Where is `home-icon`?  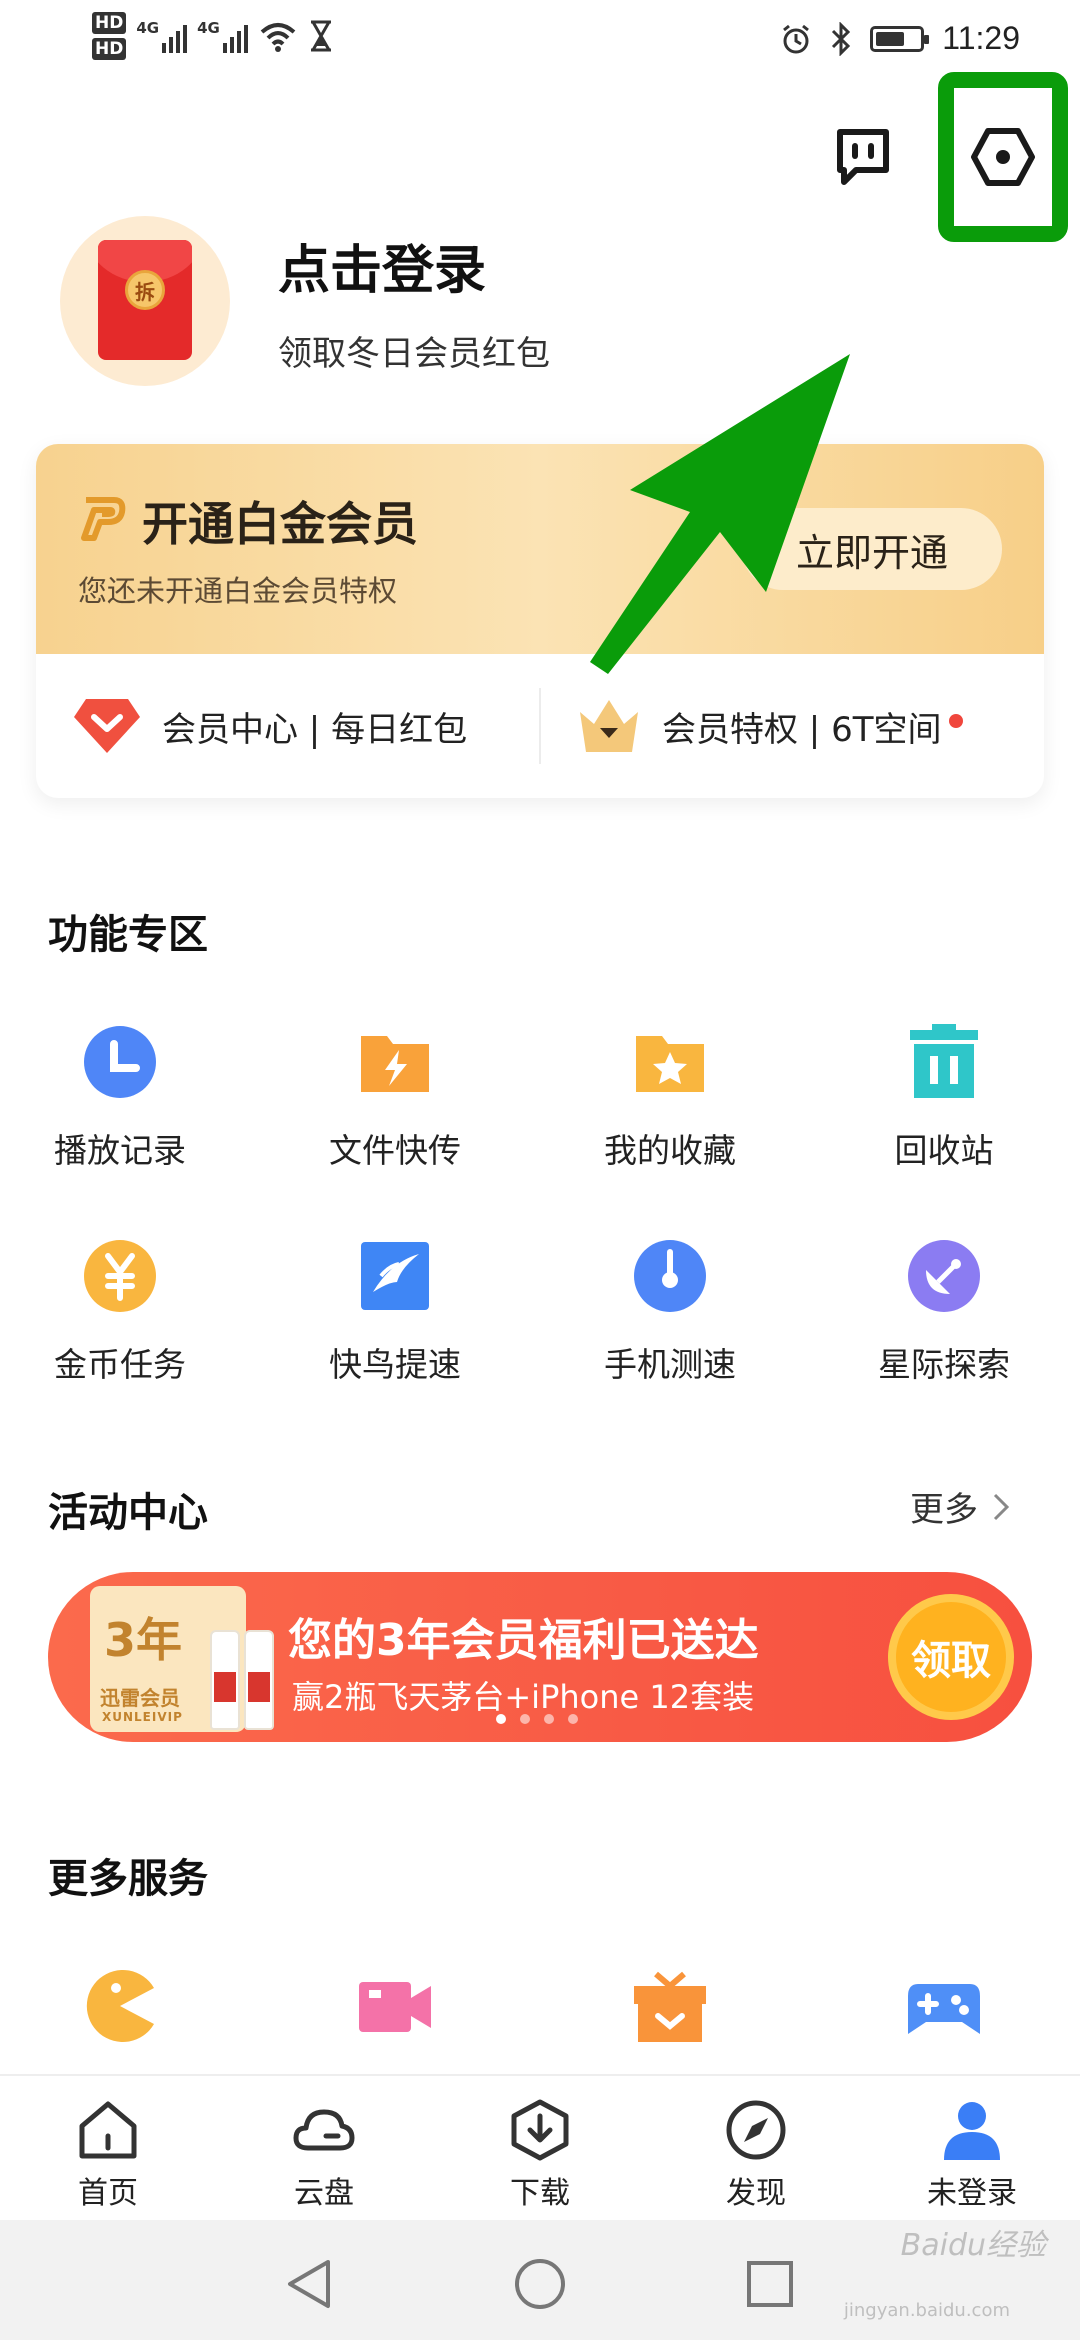 home-icon is located at coordinates (108, 2130).